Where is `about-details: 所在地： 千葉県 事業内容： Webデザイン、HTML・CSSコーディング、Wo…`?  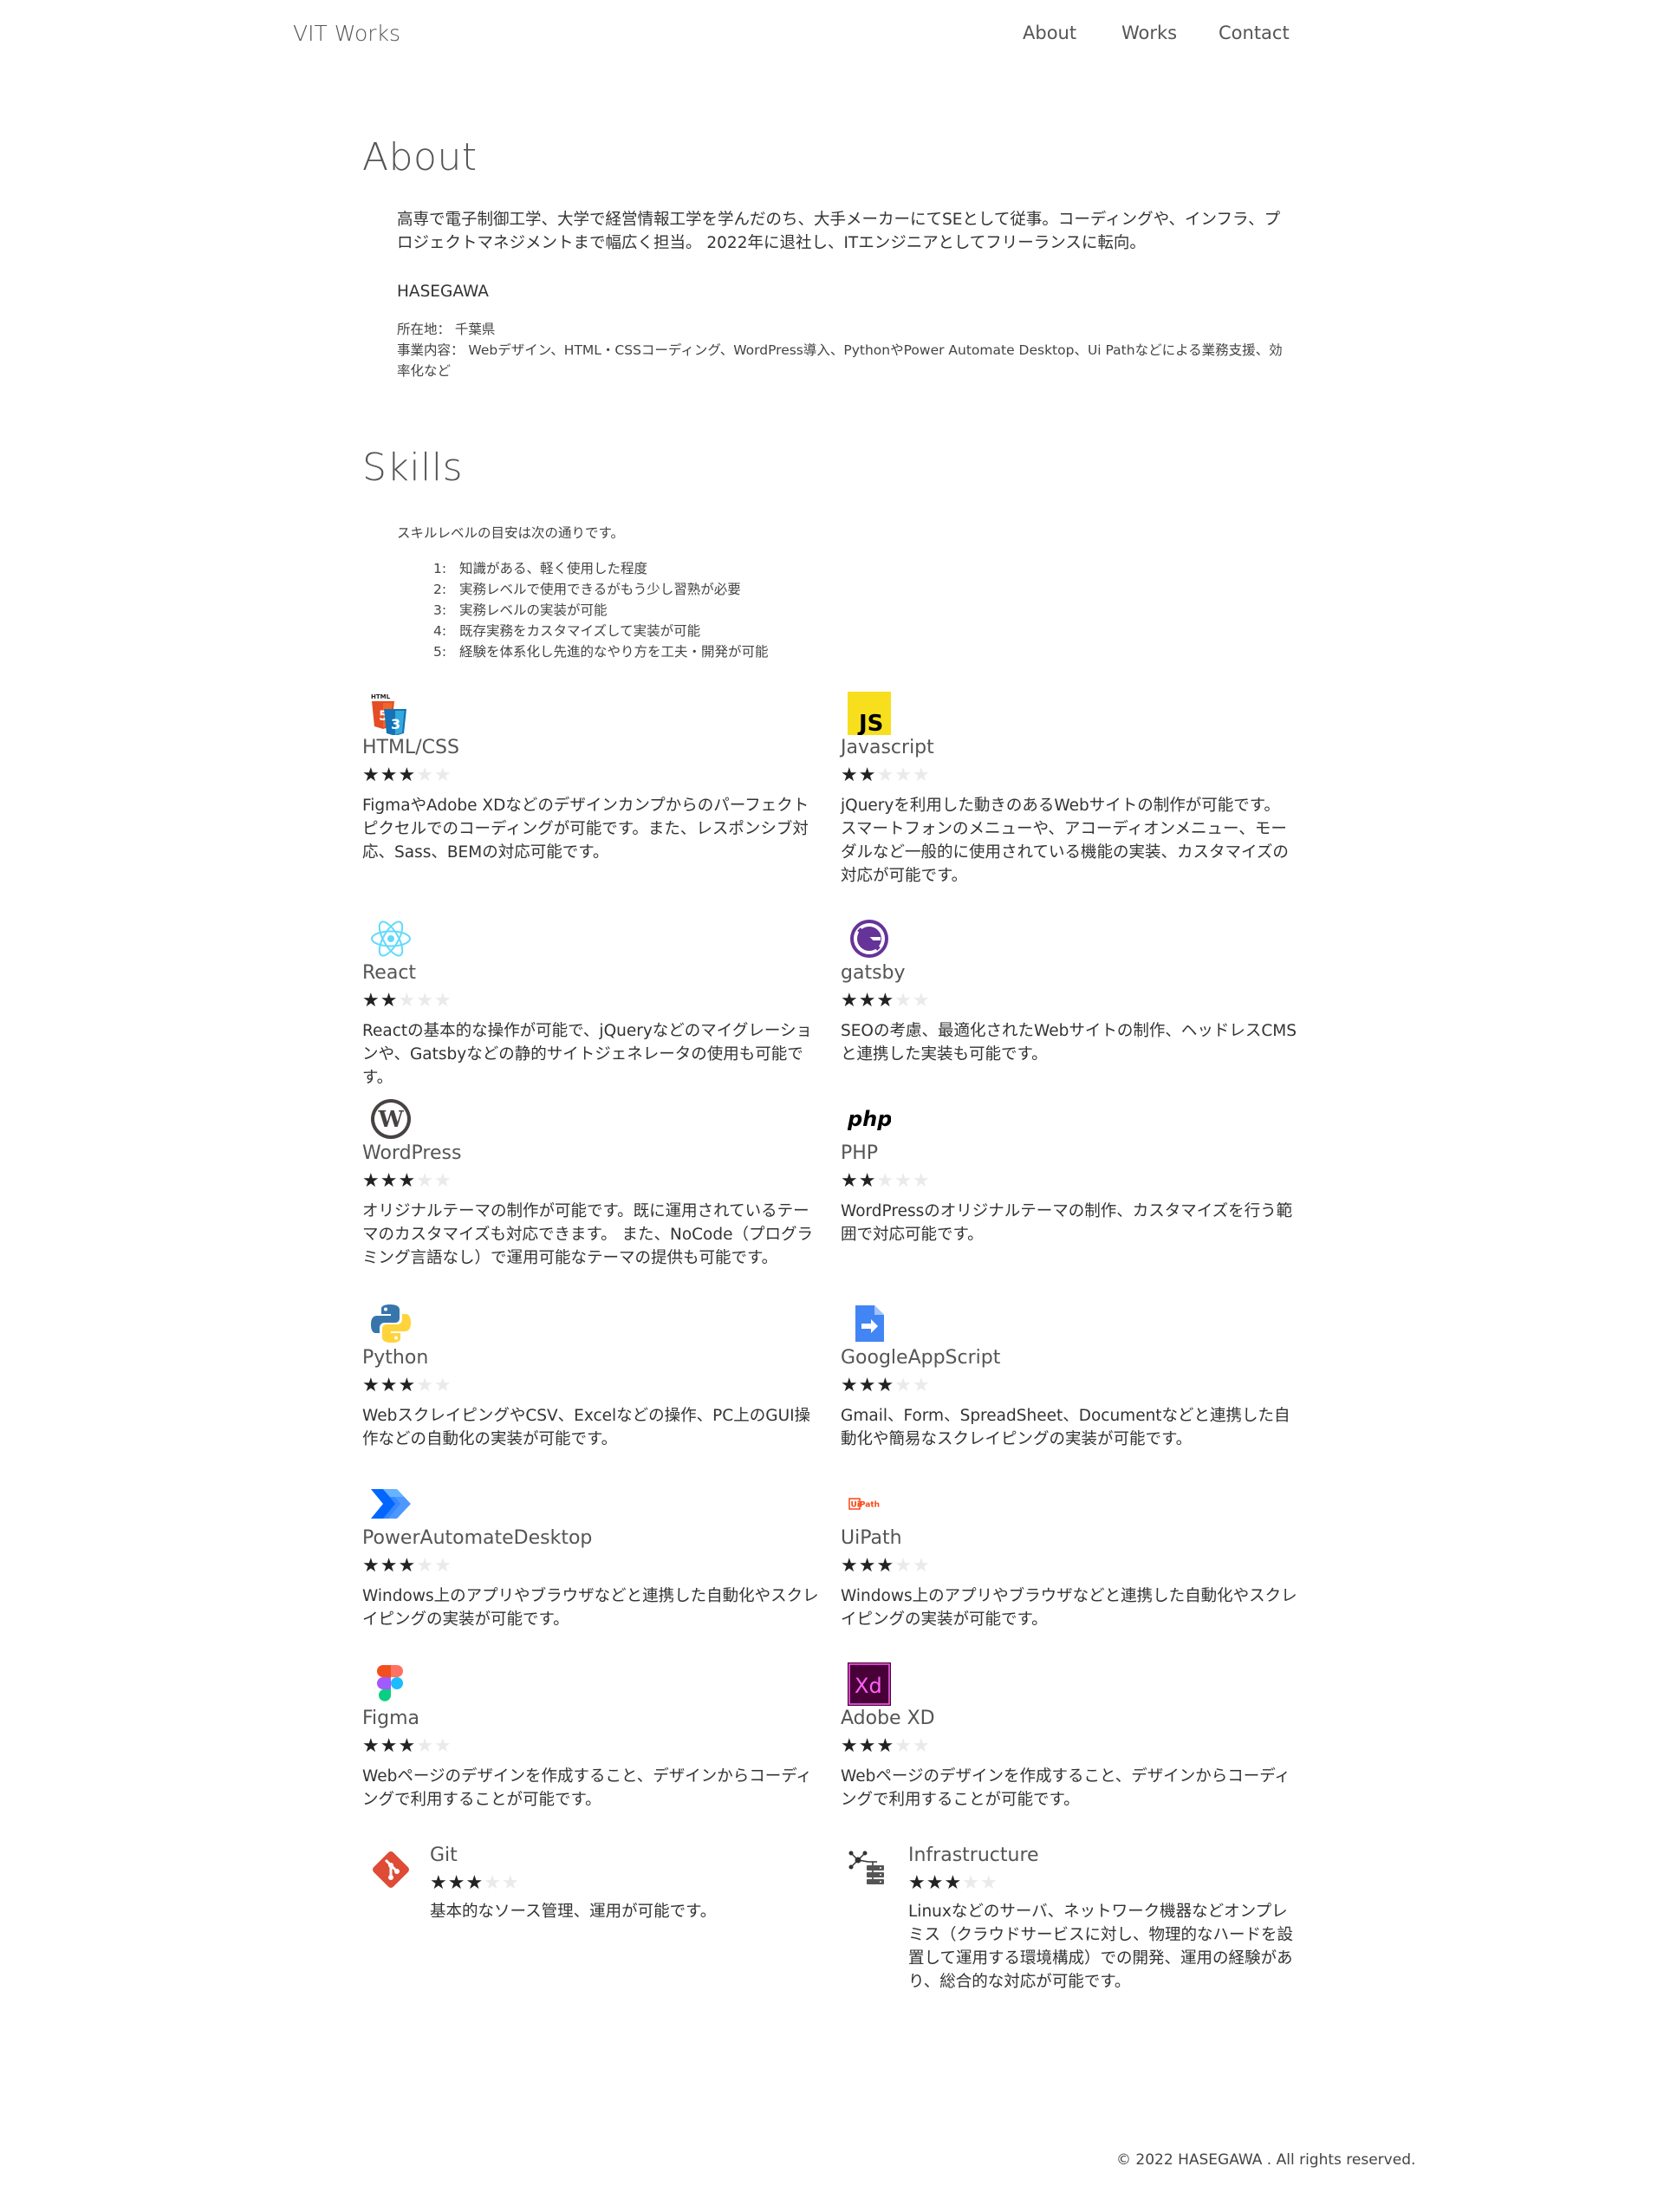
about-details: 所在地： 千葉県 事業内容： Webデザイン、HTML・CSSコーディング、Wo… is located at coordinates (844, 350).